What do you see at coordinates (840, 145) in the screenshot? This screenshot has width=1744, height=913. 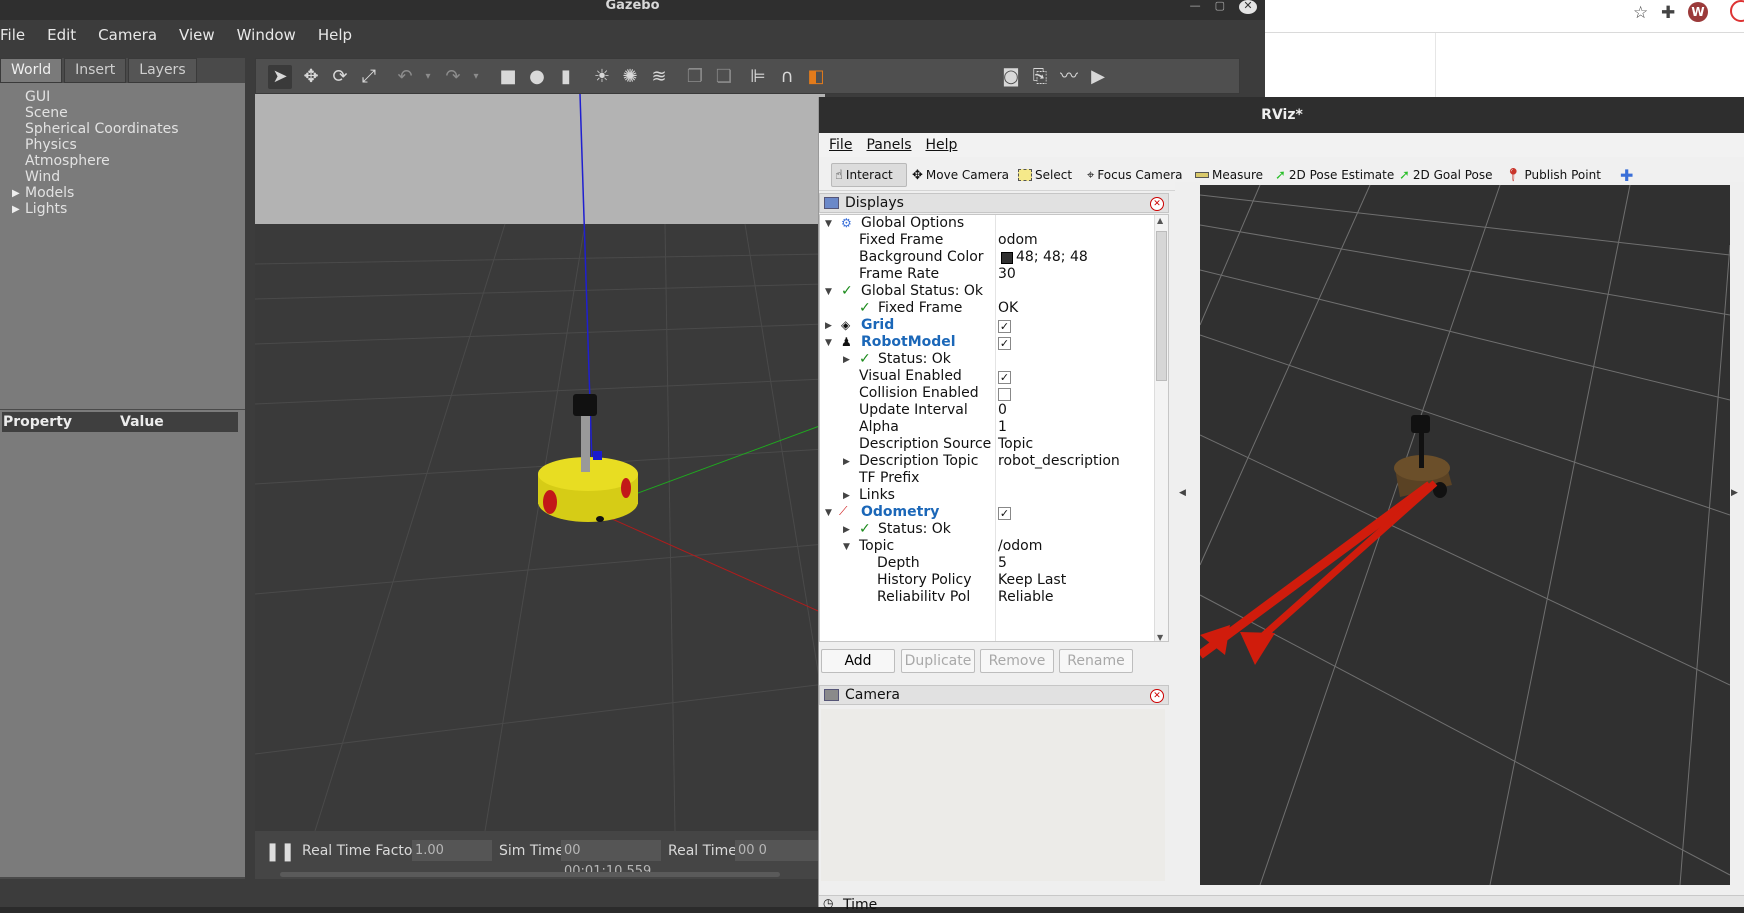 I see `rviz-menu-file: File` at bounding box center [840, 145].